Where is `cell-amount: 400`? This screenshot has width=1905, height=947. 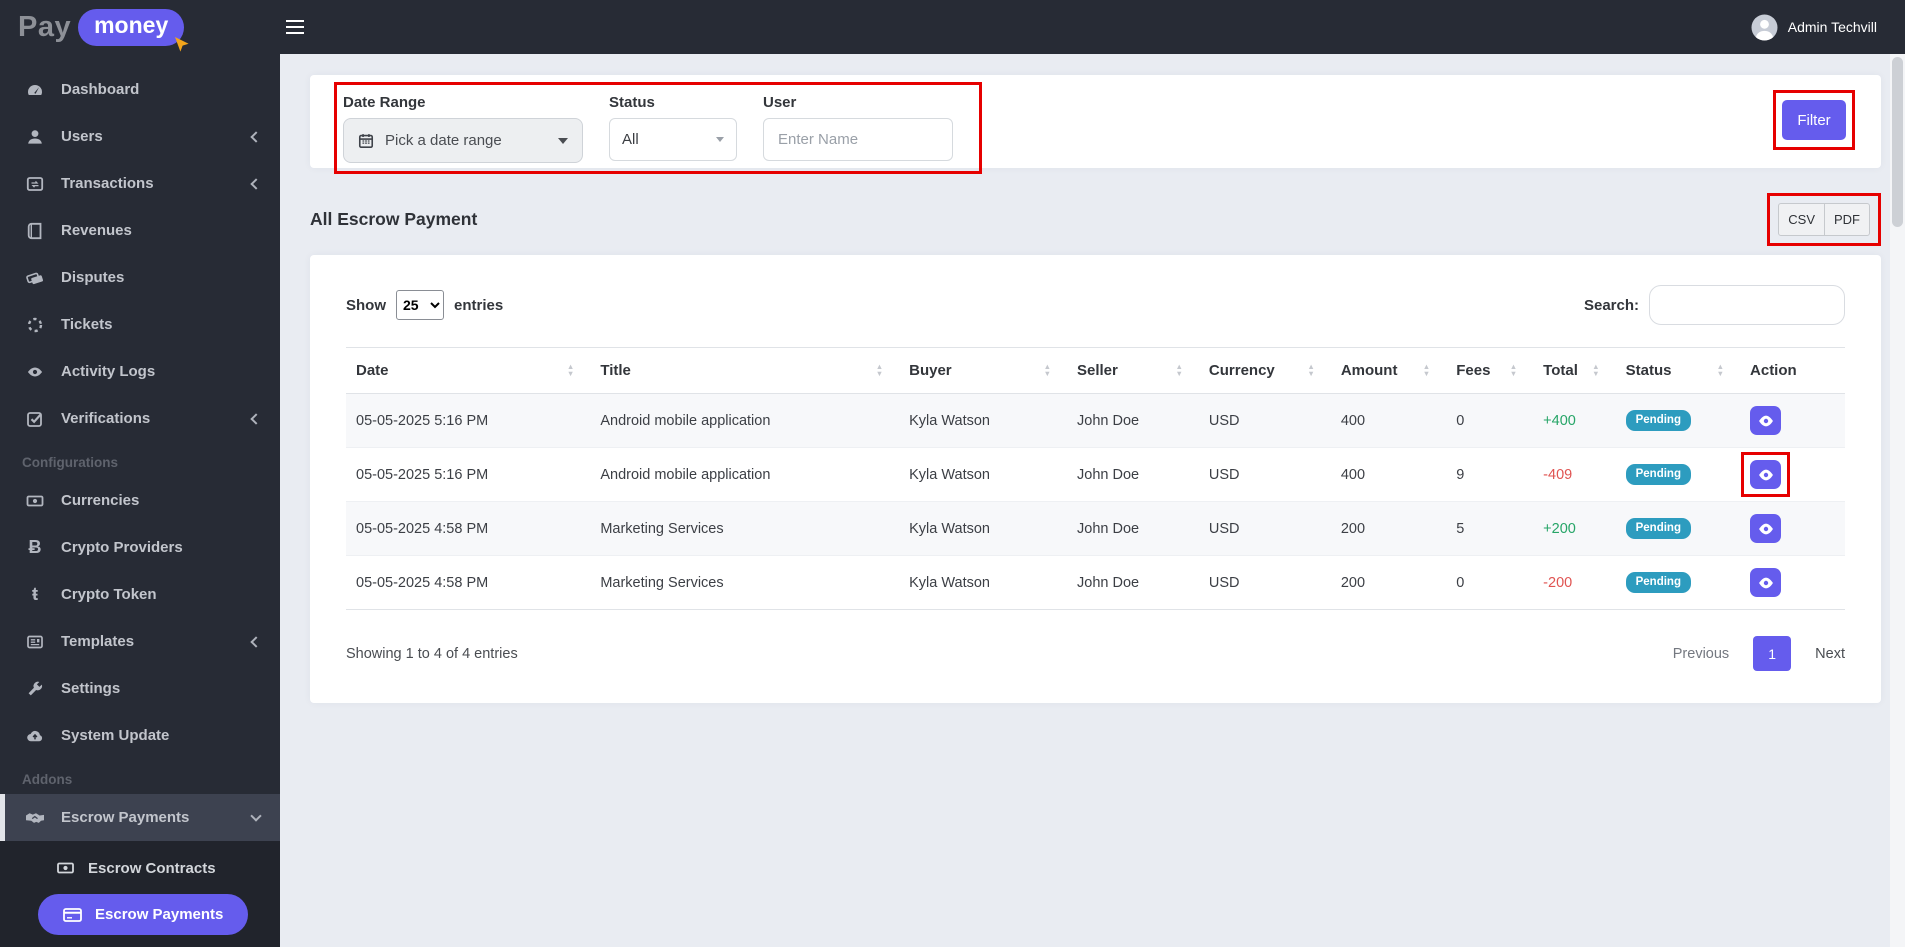 cell-amount: 400 is located at coordinates (1388, 420).